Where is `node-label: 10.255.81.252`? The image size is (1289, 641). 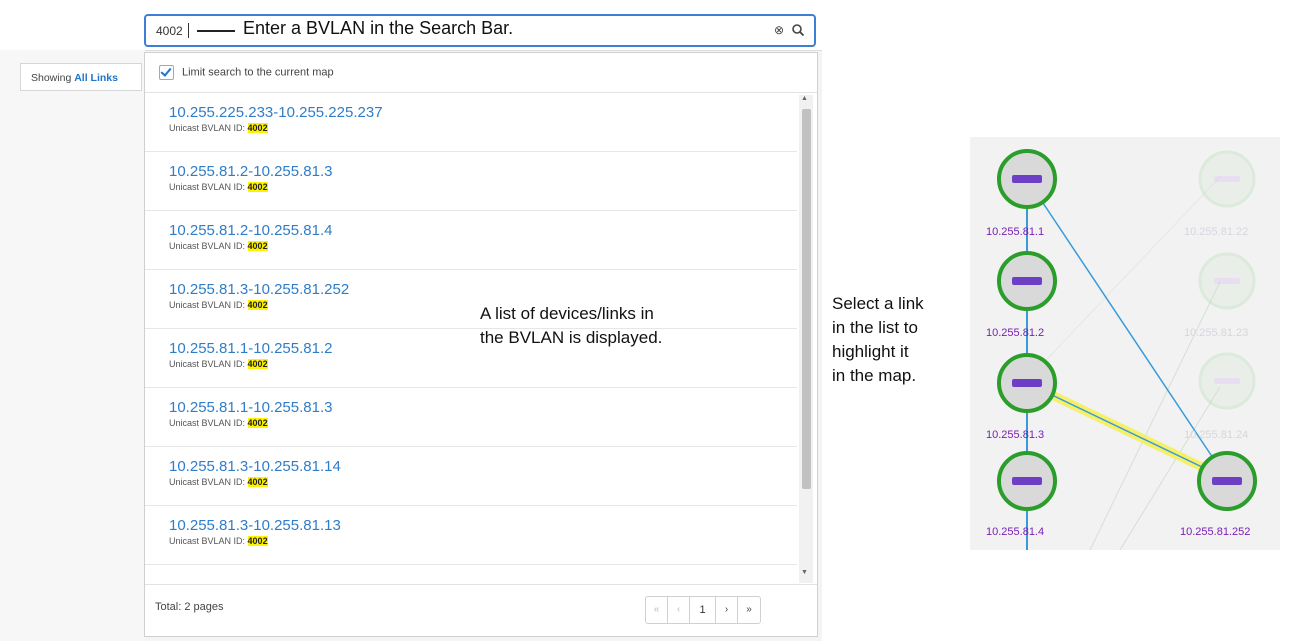 node-label: 10.255.81.252 is located at coordinates (1215, 532).